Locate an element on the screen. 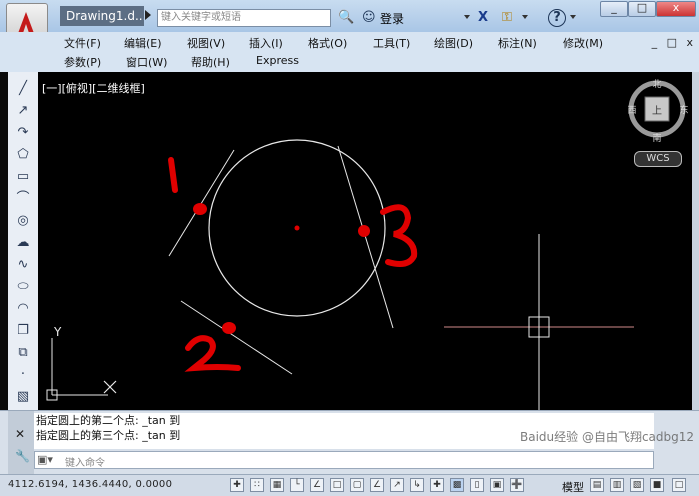 The image size is (699, 496). cursor-coordinates: 4112.6194, 1436.4440, 0.0000 is located at coordinates (90, 484).